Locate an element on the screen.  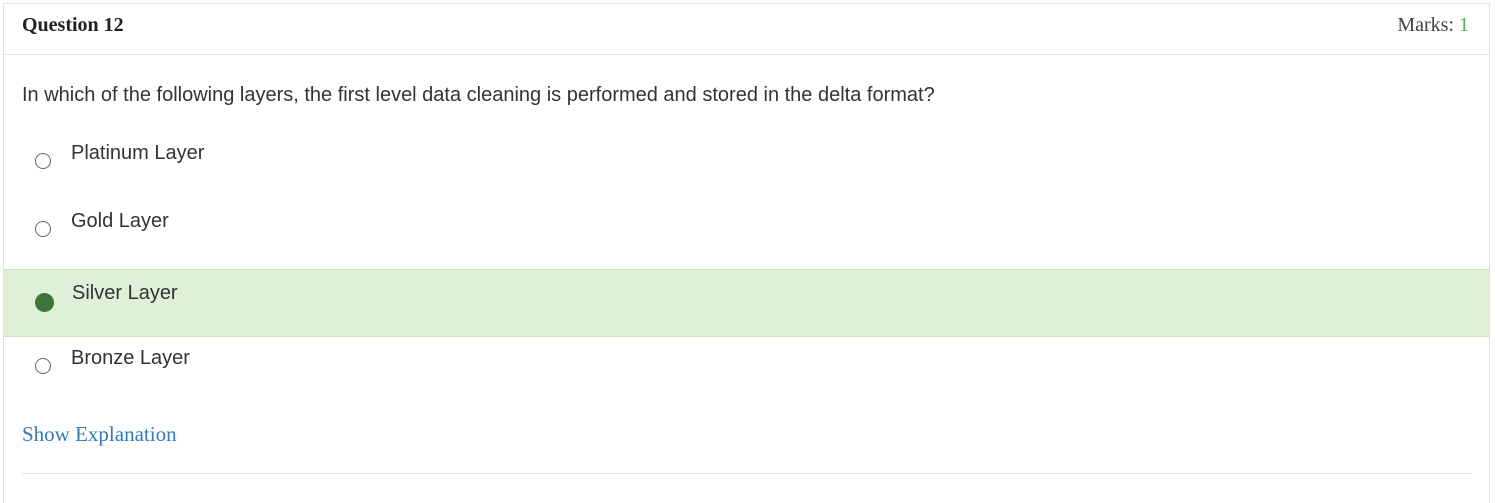
option-bronze-layer: Bronze Layer is located at coordinates (746, 369).